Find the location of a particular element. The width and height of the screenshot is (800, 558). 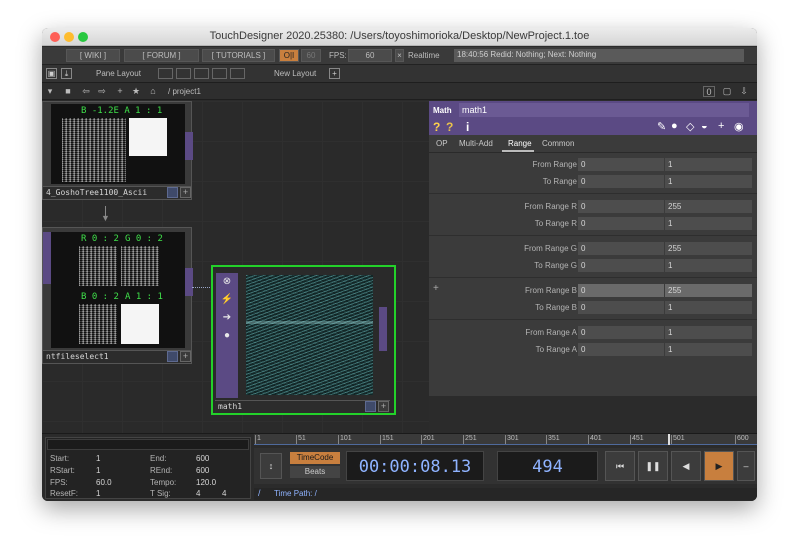

zero-button: 0 is located at coordinates (709, 91).